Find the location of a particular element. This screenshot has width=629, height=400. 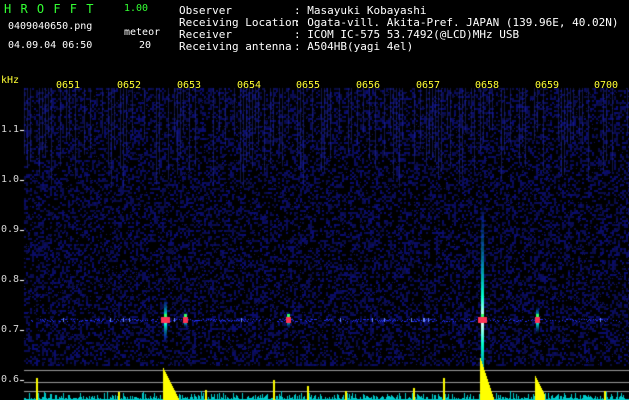

meteor-count: 20 is located at coordinates (145, 45).